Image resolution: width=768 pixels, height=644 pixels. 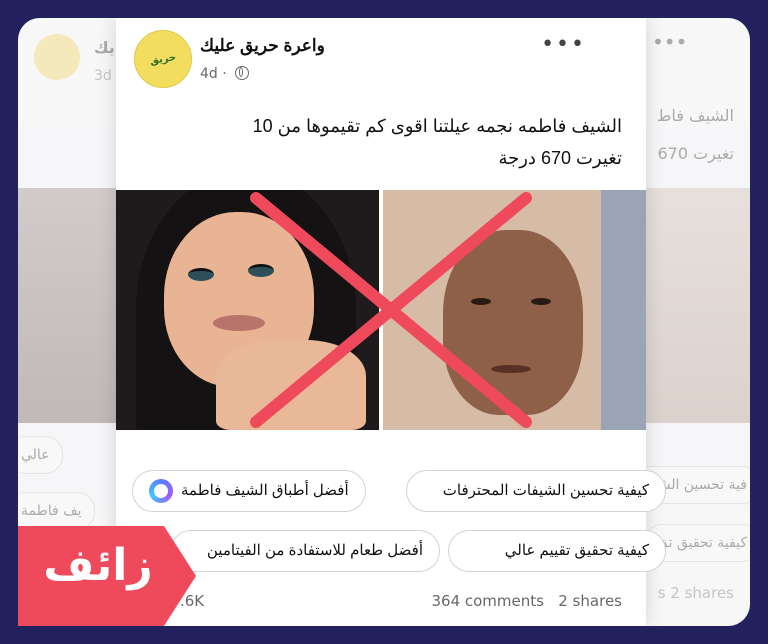 I want to click on caption-line: تغيرت 670 درجة, so click(x=560, y=158).